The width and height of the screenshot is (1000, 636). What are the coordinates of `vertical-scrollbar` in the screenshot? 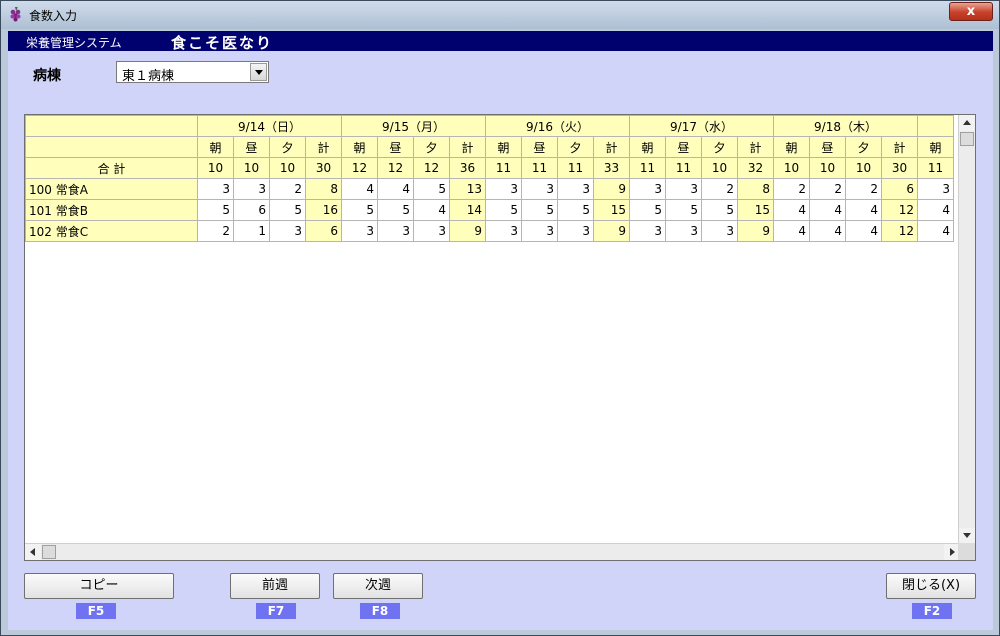 It's located at (966, 329).